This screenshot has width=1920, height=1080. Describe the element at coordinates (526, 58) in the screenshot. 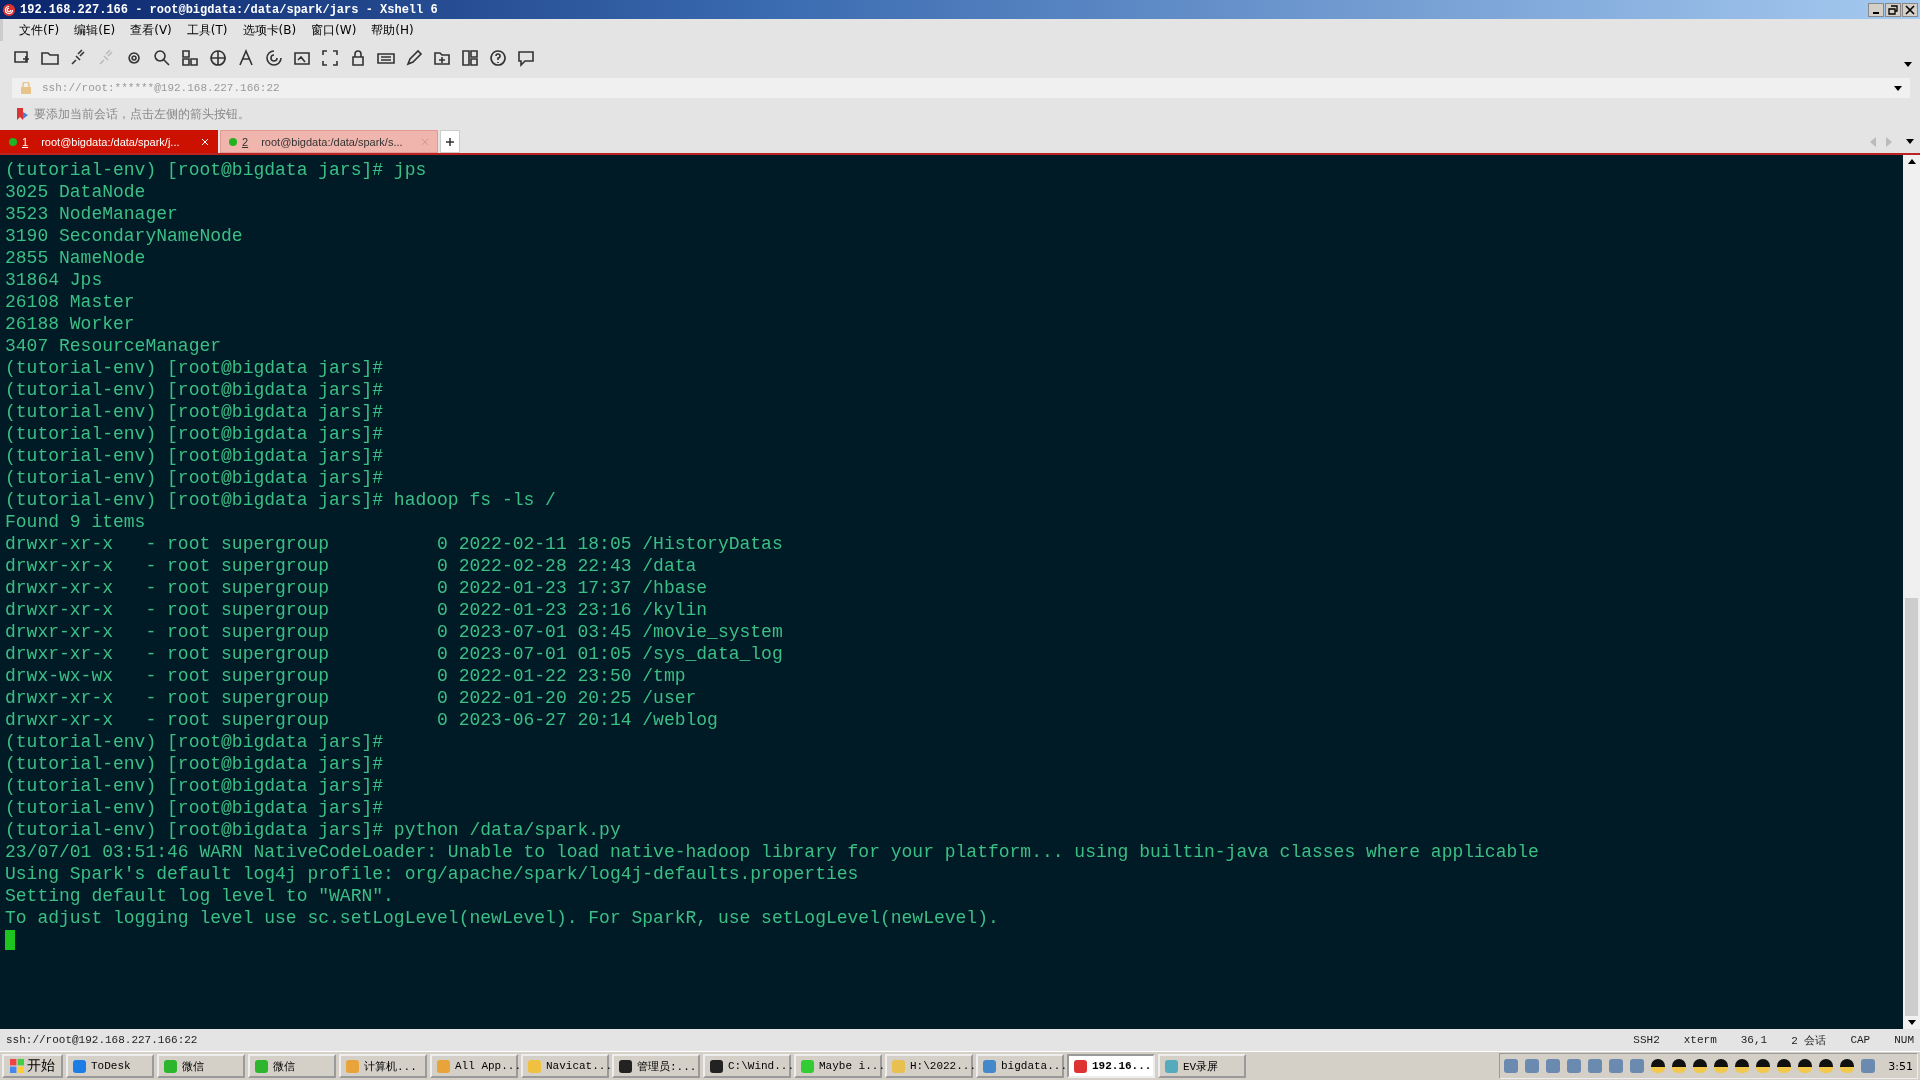

I see `chat-icon` at that location.